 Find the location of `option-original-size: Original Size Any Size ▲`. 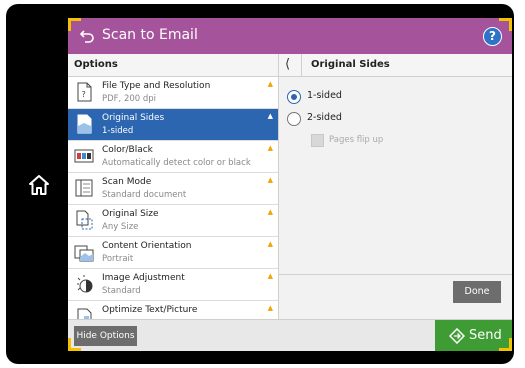

option-original-size: Original Size Any Size ▲ is located at coordinates (173, 221).